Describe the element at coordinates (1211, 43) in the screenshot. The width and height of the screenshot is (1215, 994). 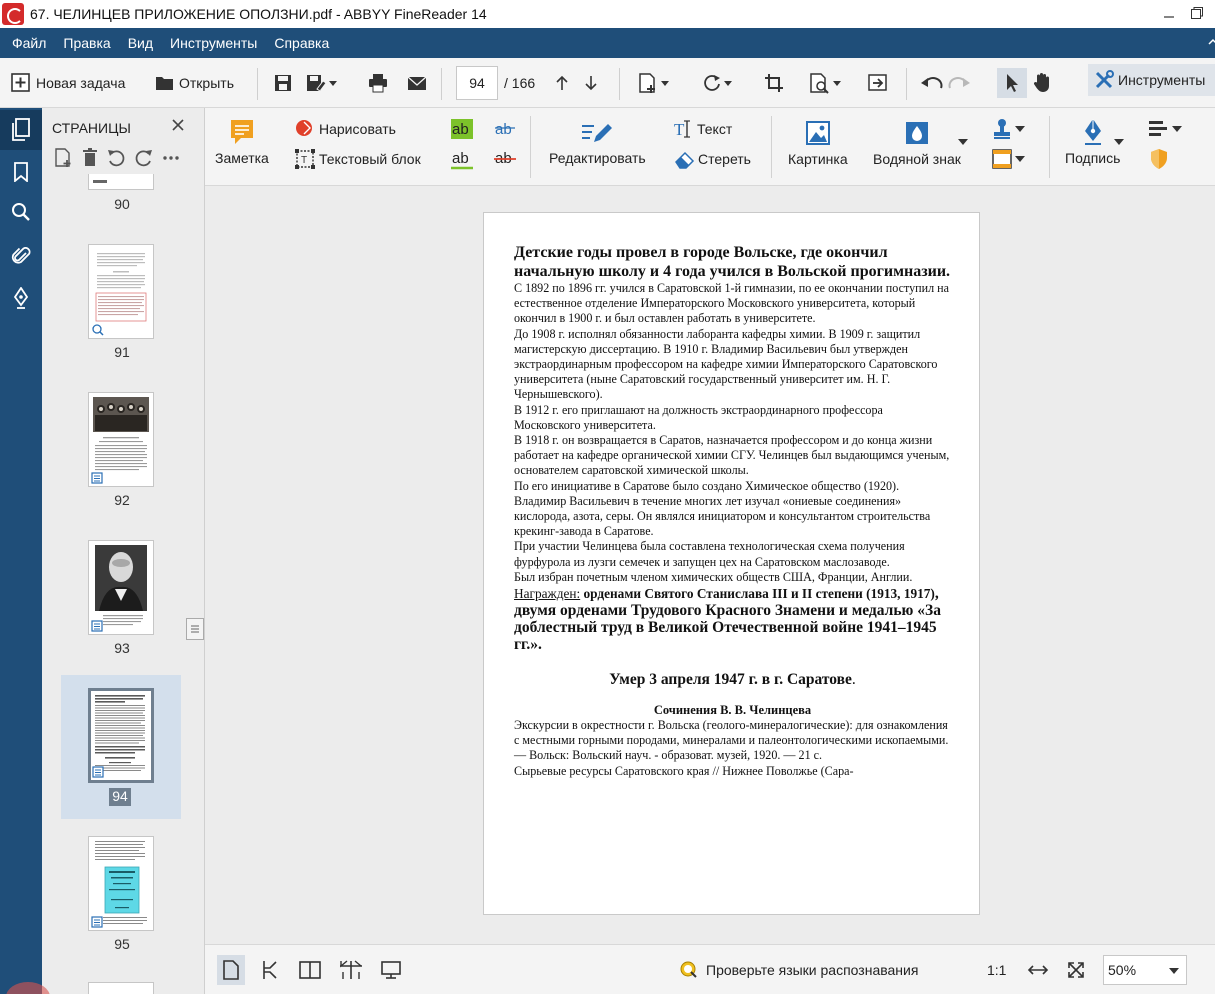
I see `collapse-icon` at that location.